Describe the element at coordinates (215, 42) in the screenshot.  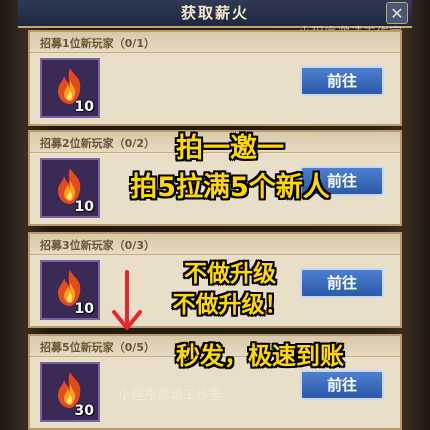
I see `card-header: 招募1位新玩家（0/1）` at that location.